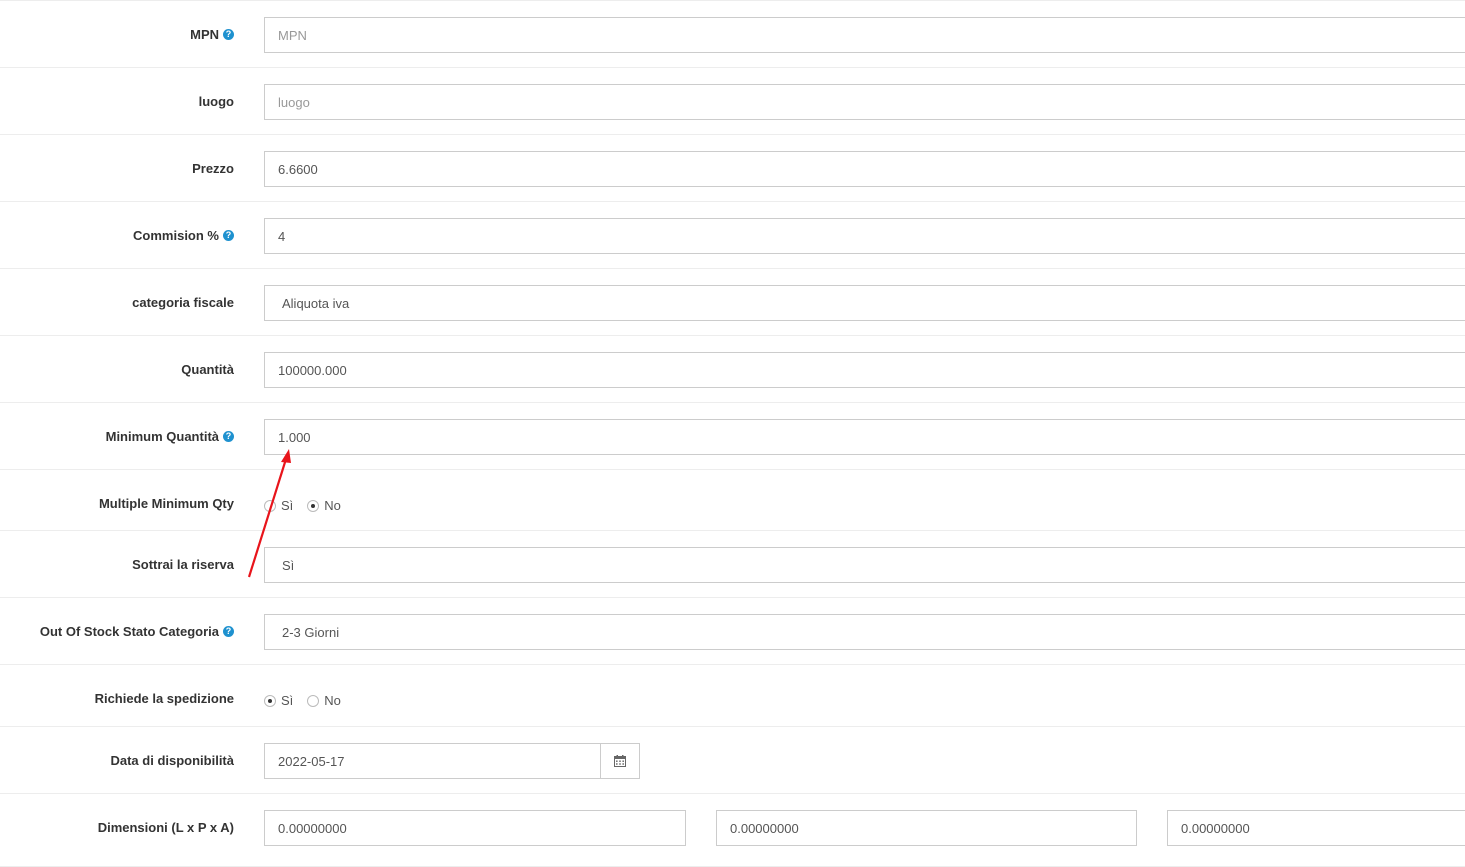  I want to click on row-mpn: MPN ? MPN, so click(732, 33).